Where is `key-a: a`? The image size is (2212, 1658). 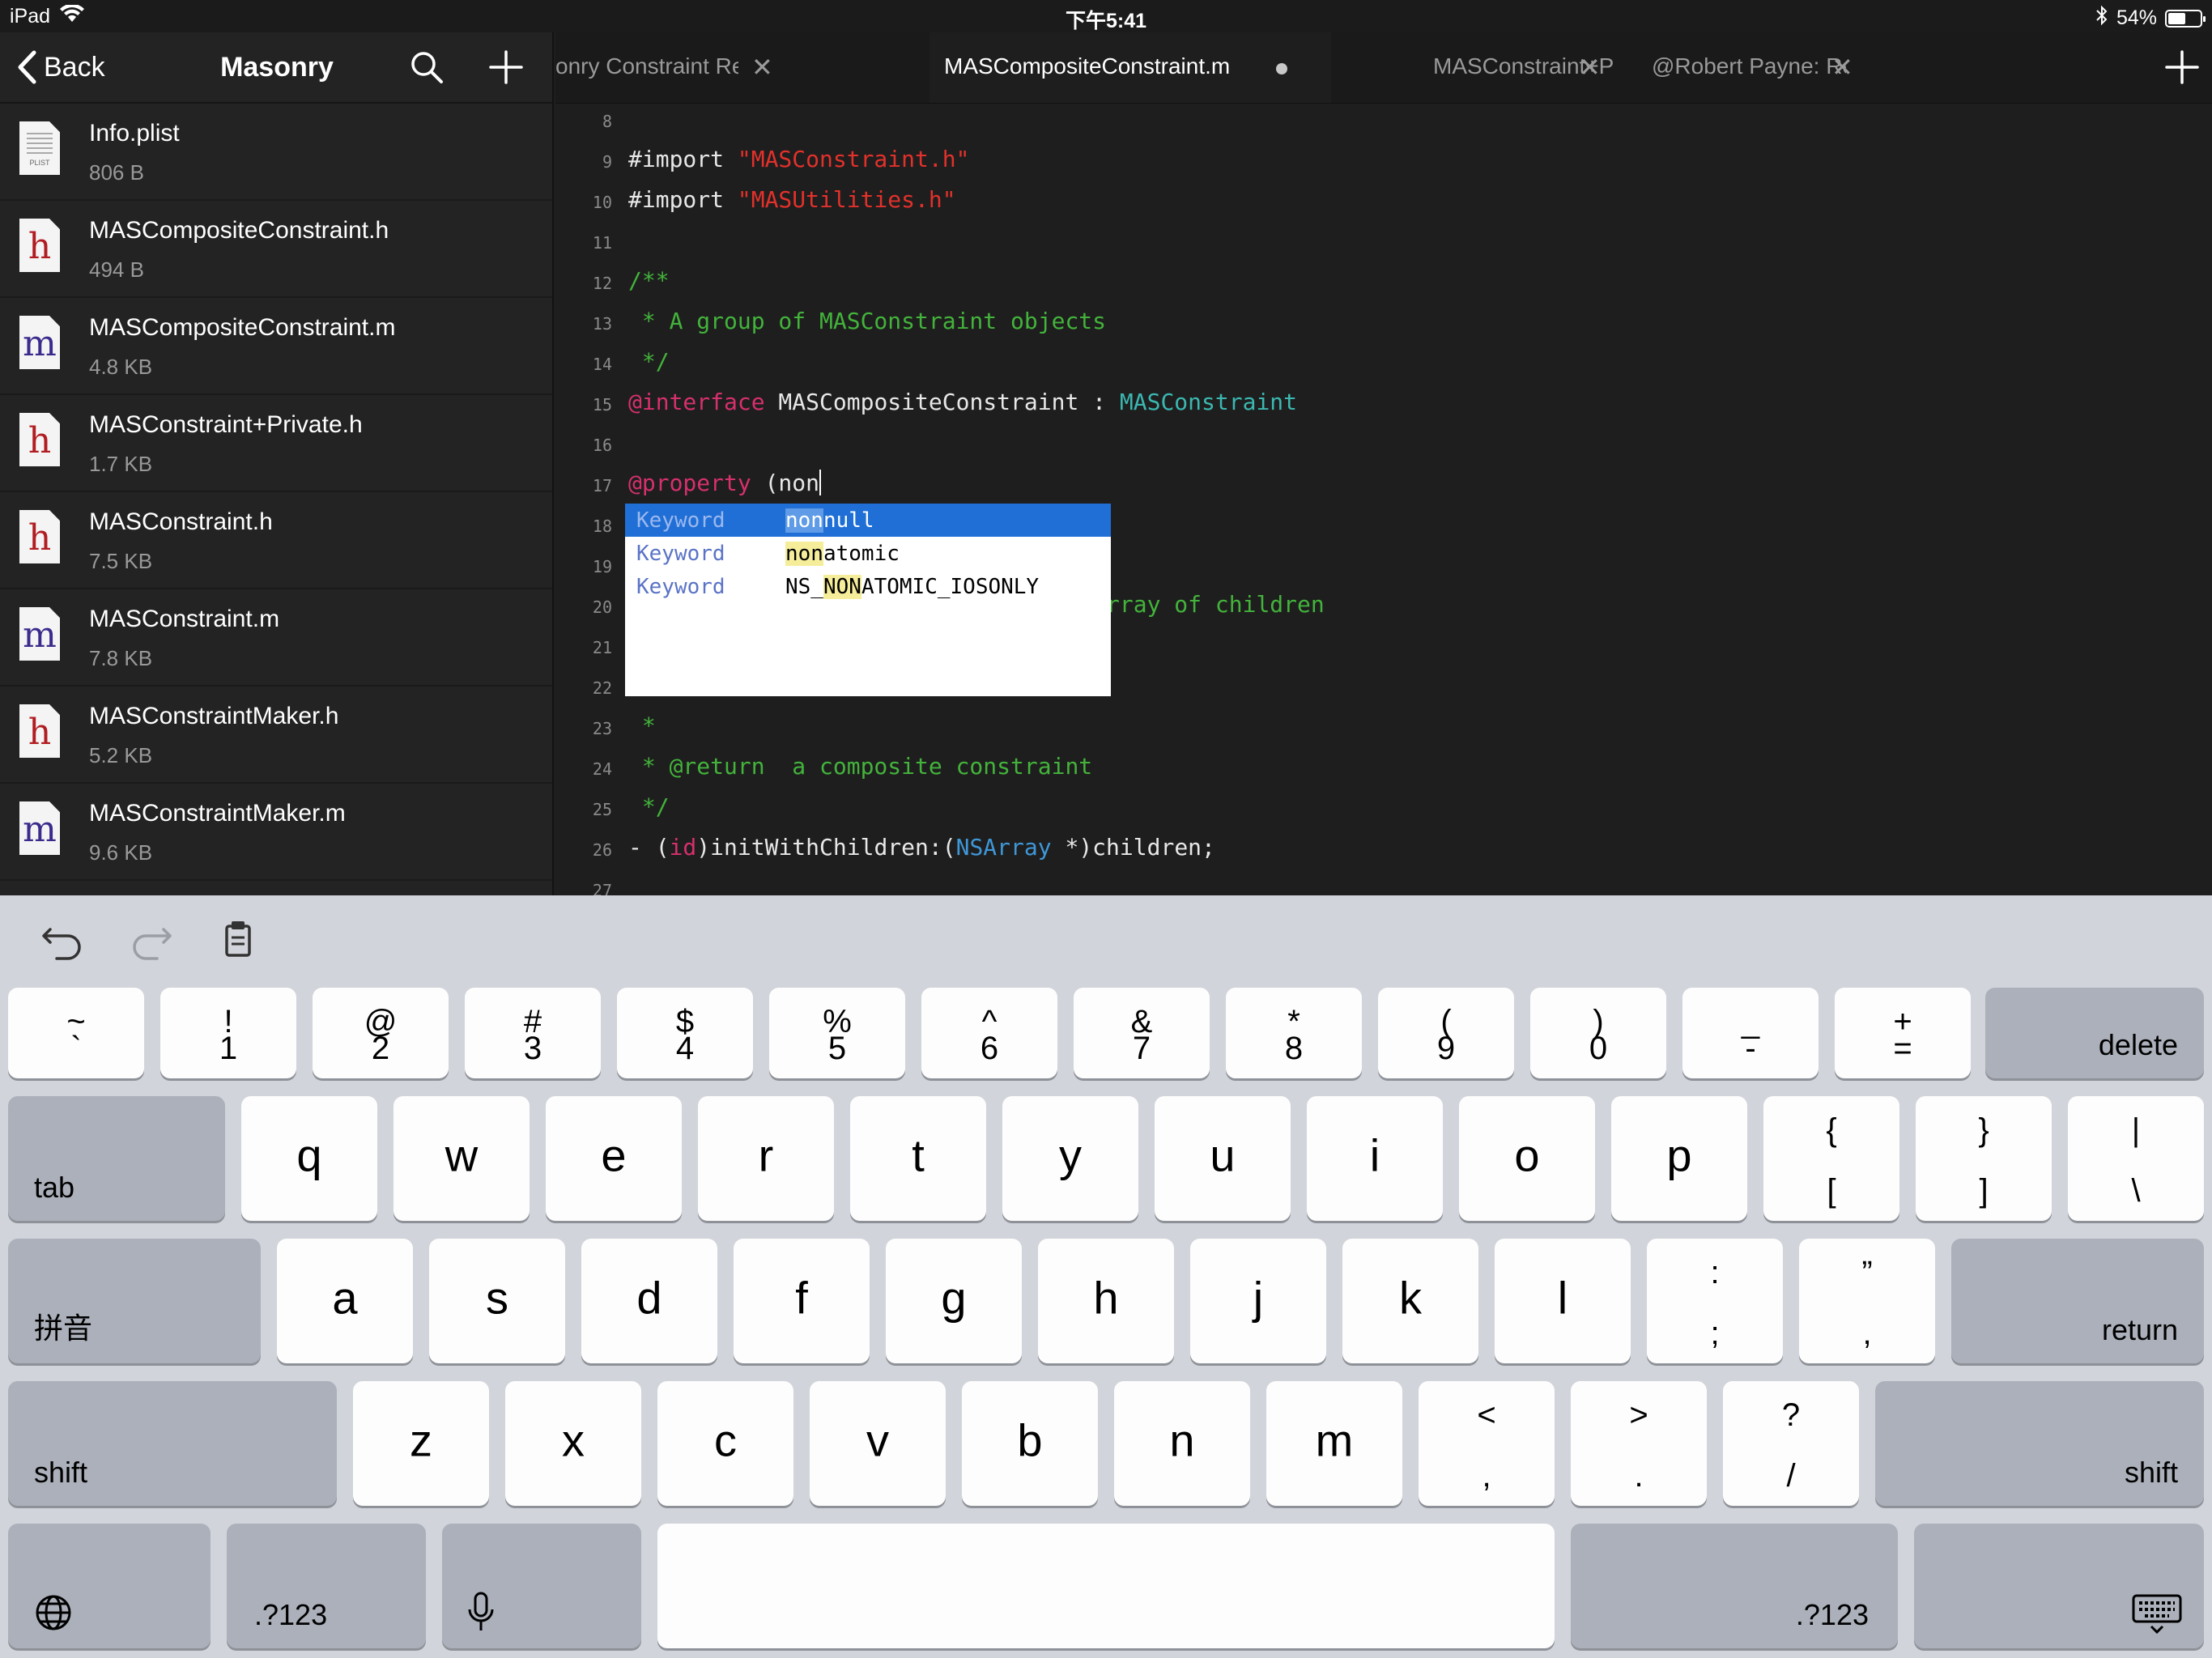 key-a: a is located at coordinates (345, 1301).